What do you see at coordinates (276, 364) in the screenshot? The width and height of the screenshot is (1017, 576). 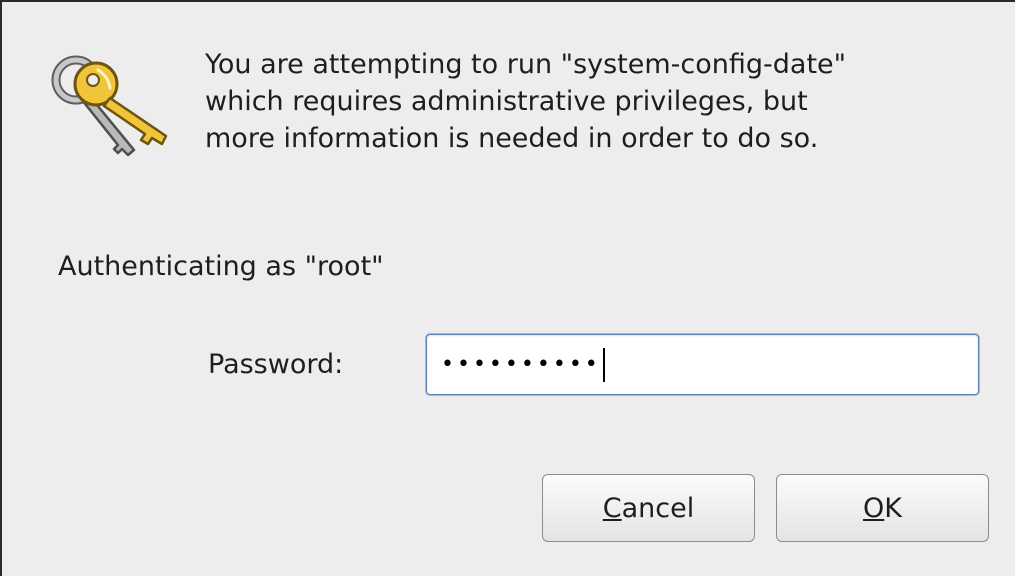 I see `password-label: Password:` at bounding box center [276, 364].